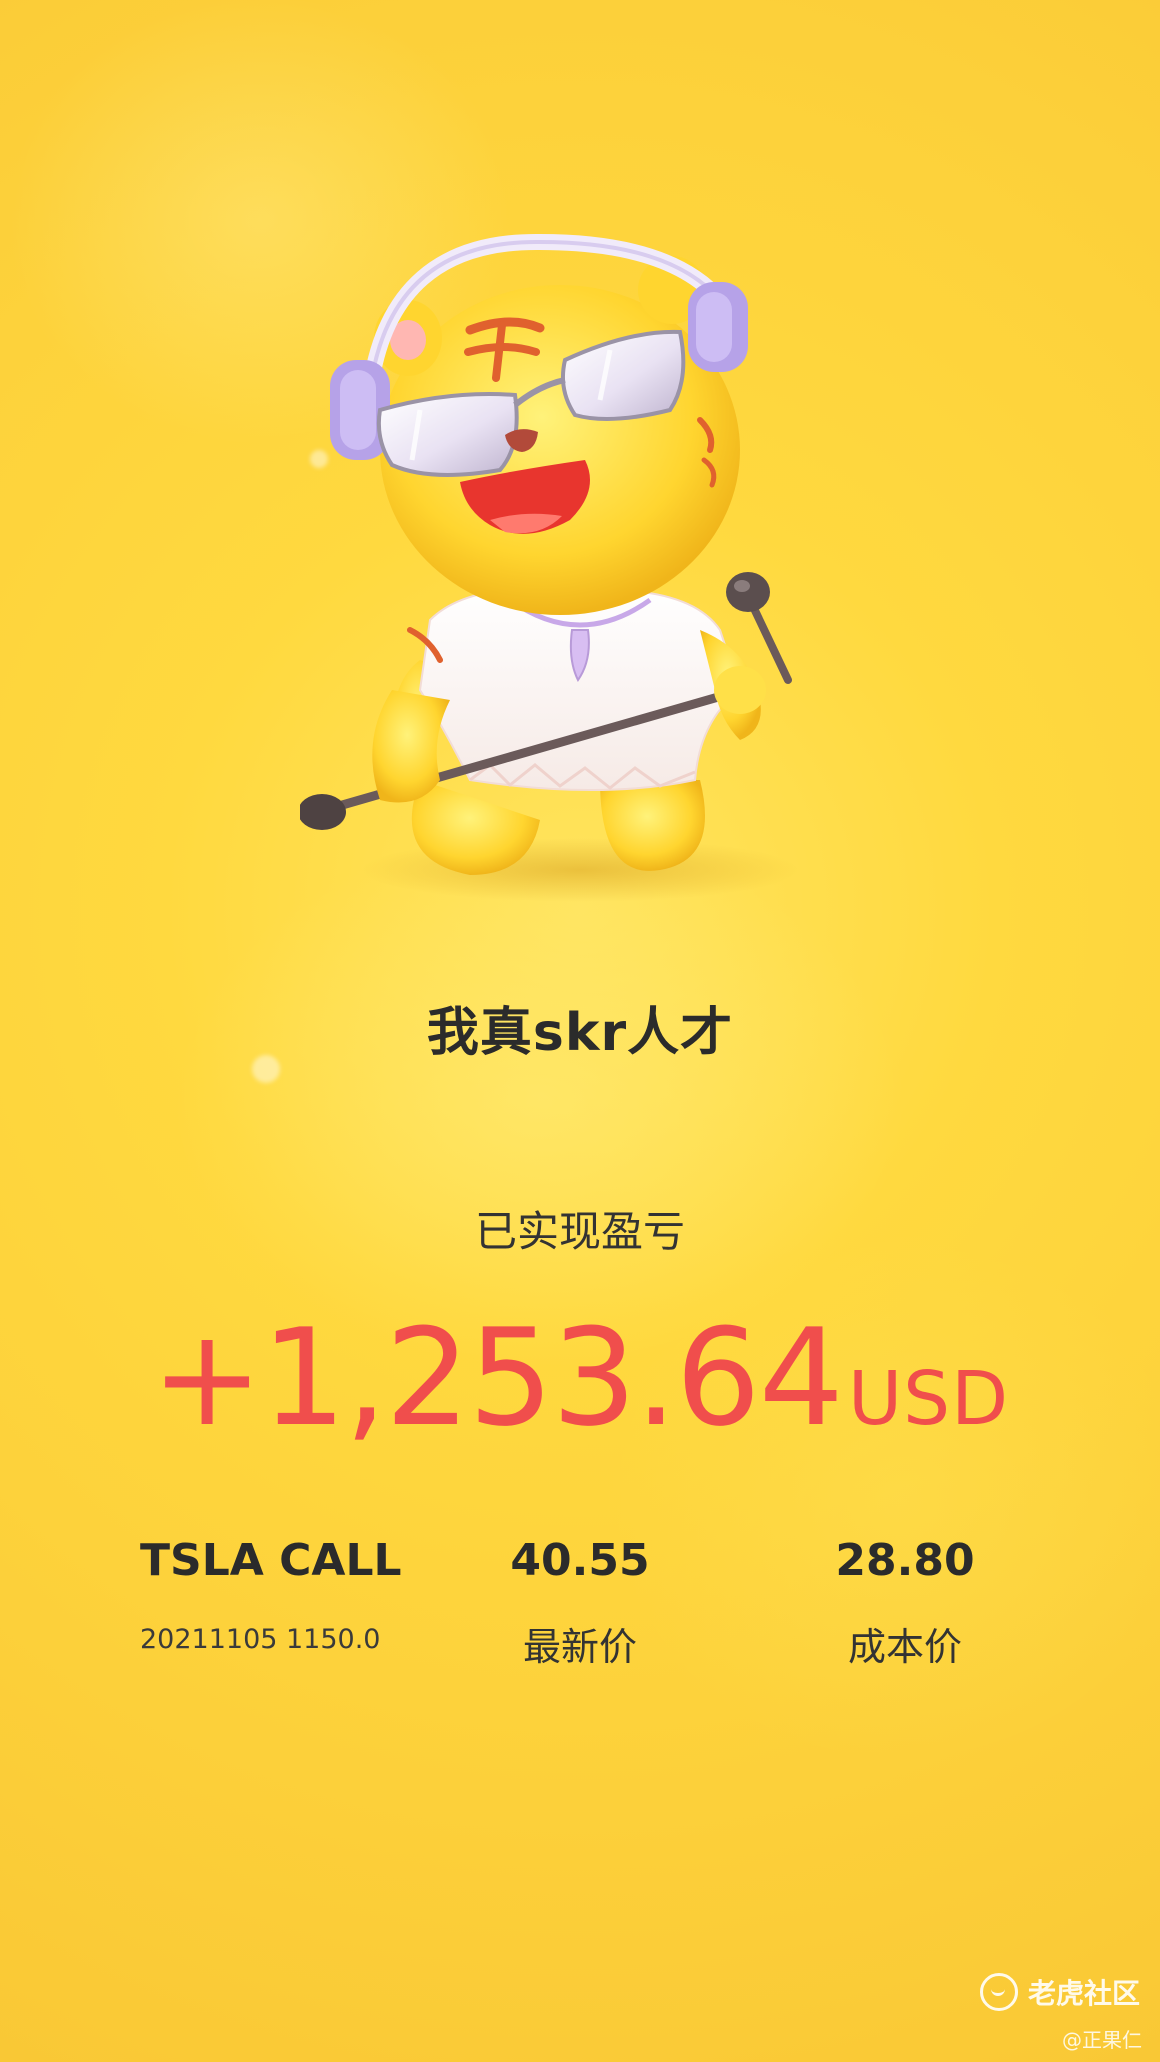 This screenshot has width=1160, height=2062. Describe the element at coordinates (497, 1378) in the screenshot. I see `pnl-value: +1,253.64` at that location.